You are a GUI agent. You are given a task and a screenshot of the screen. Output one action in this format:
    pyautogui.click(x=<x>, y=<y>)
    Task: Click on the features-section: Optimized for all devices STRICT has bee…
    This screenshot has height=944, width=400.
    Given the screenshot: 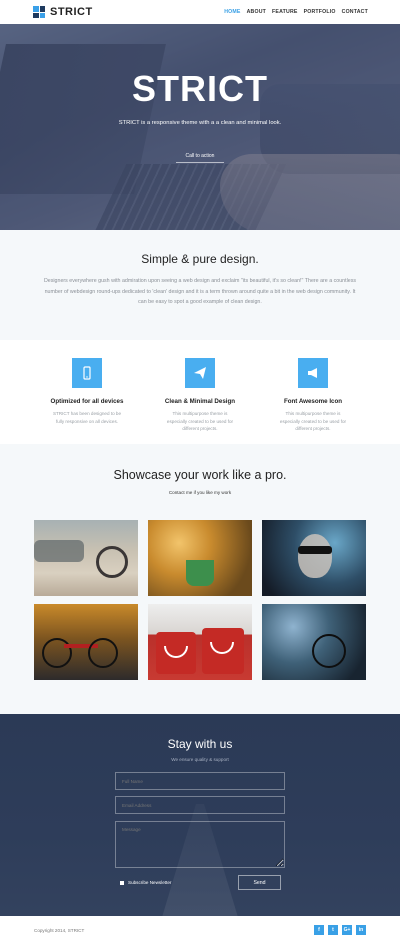 What is the action you would take?
    pyautogui.click(x=200, y=392)
    